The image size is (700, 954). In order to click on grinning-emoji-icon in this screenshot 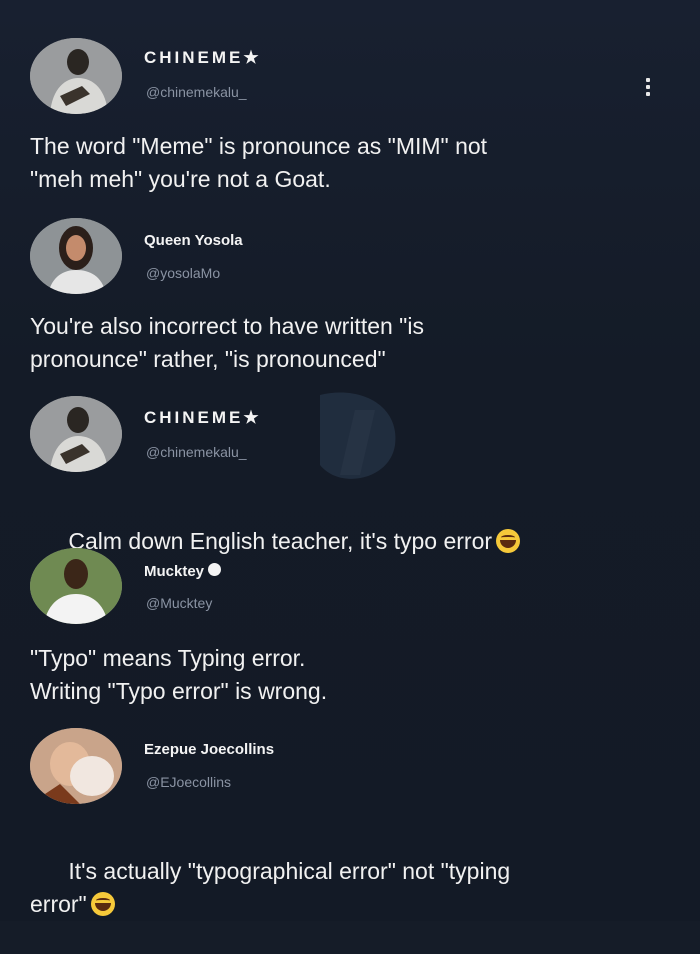, I will do `click(102, 904)`.